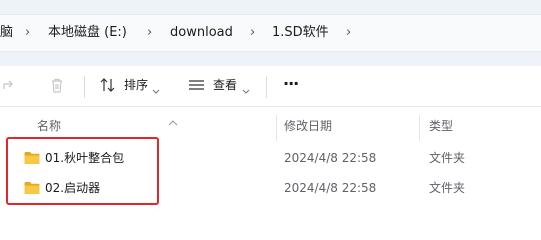 This screenshot has height=240, width=541. Describe the element at coordinates (6, 33) in the screenshot. I see `breadcrumb-item-pc: 脑` at that location.